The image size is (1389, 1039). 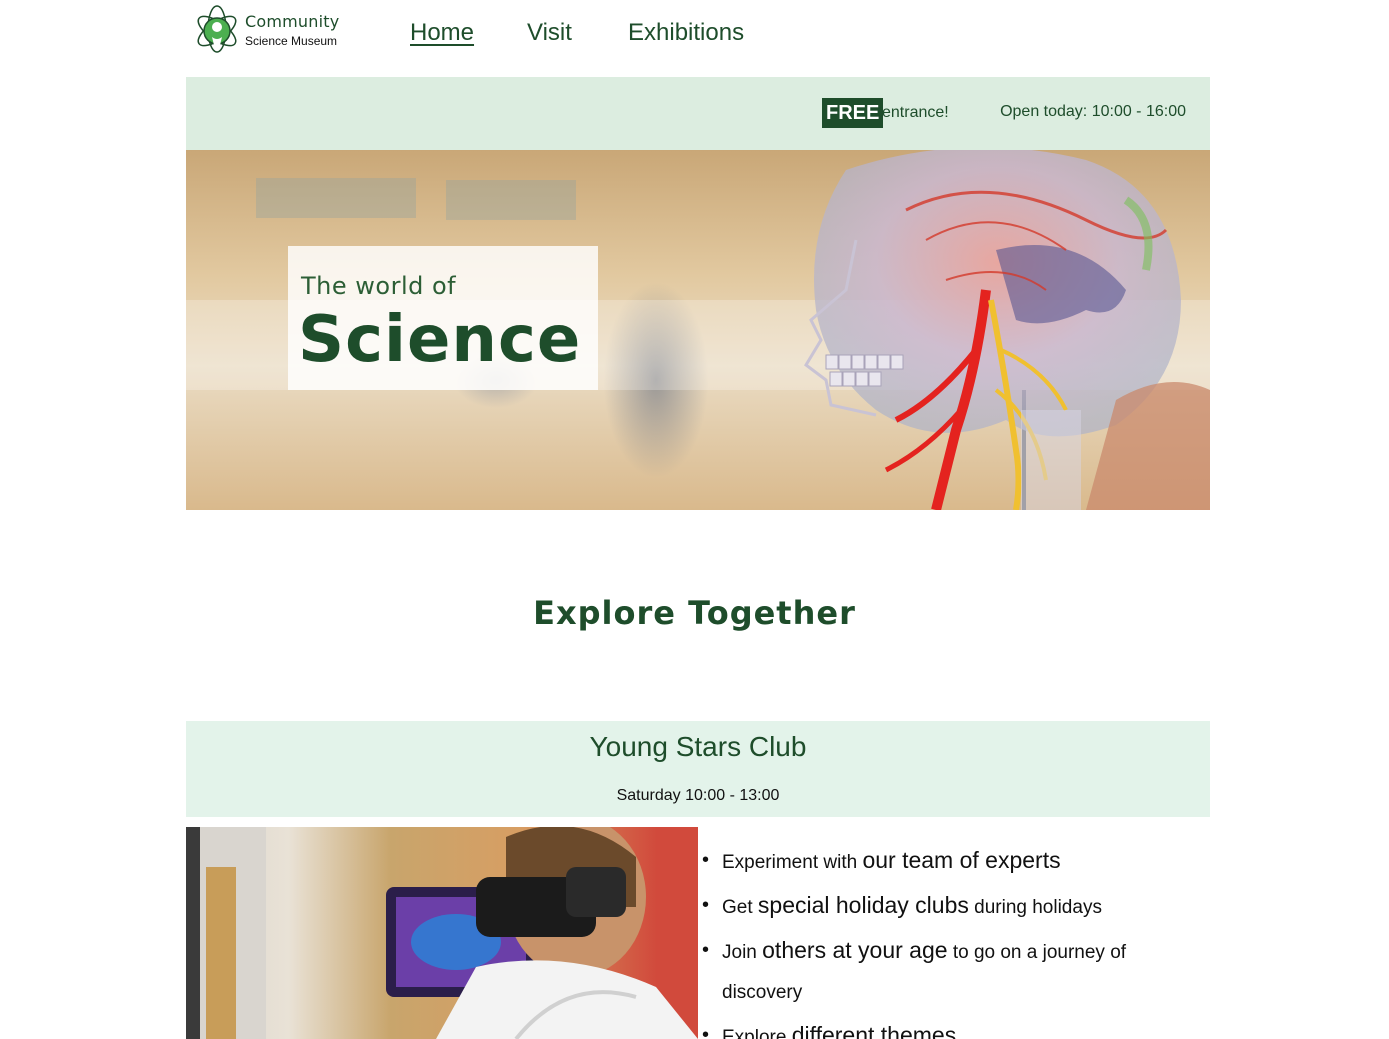 I want to click on vr-headset-photo, so click(x=442, y=933).